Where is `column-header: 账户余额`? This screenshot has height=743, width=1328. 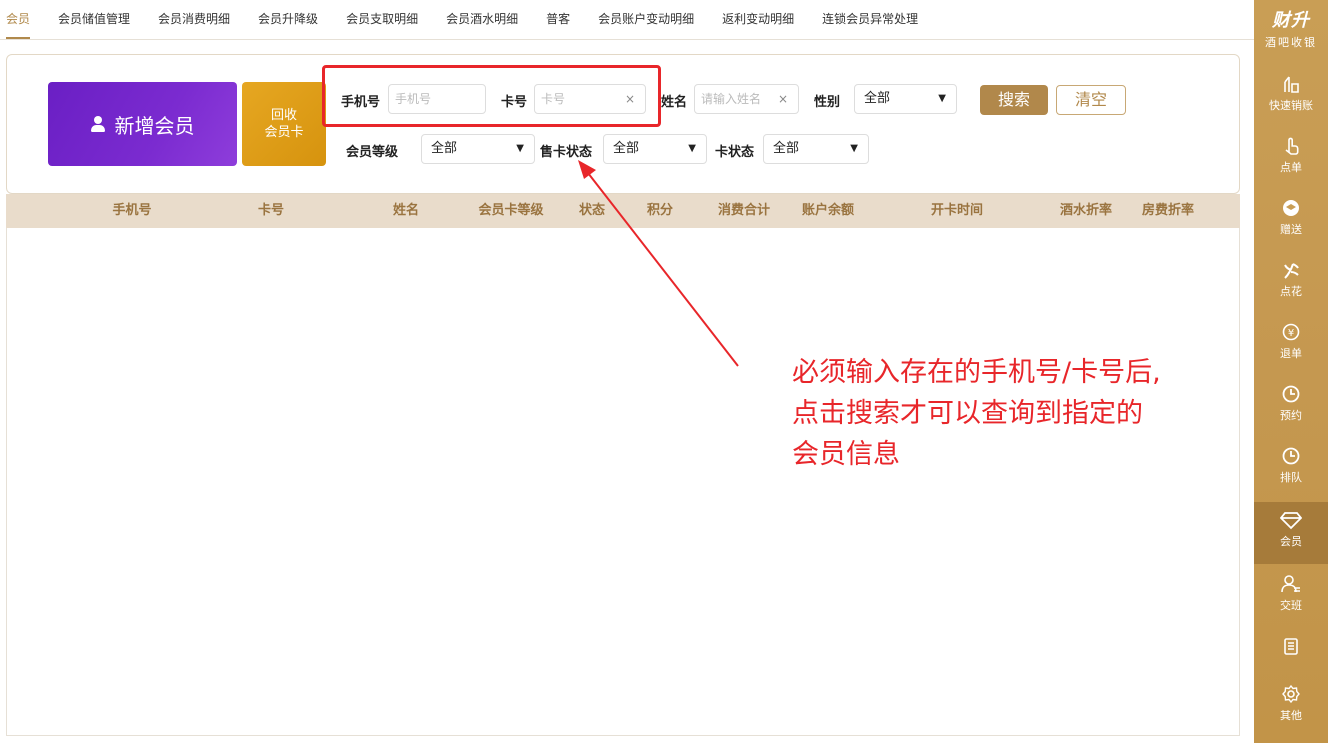 column-header: 账户余额 is located at coordinates (828, 211).